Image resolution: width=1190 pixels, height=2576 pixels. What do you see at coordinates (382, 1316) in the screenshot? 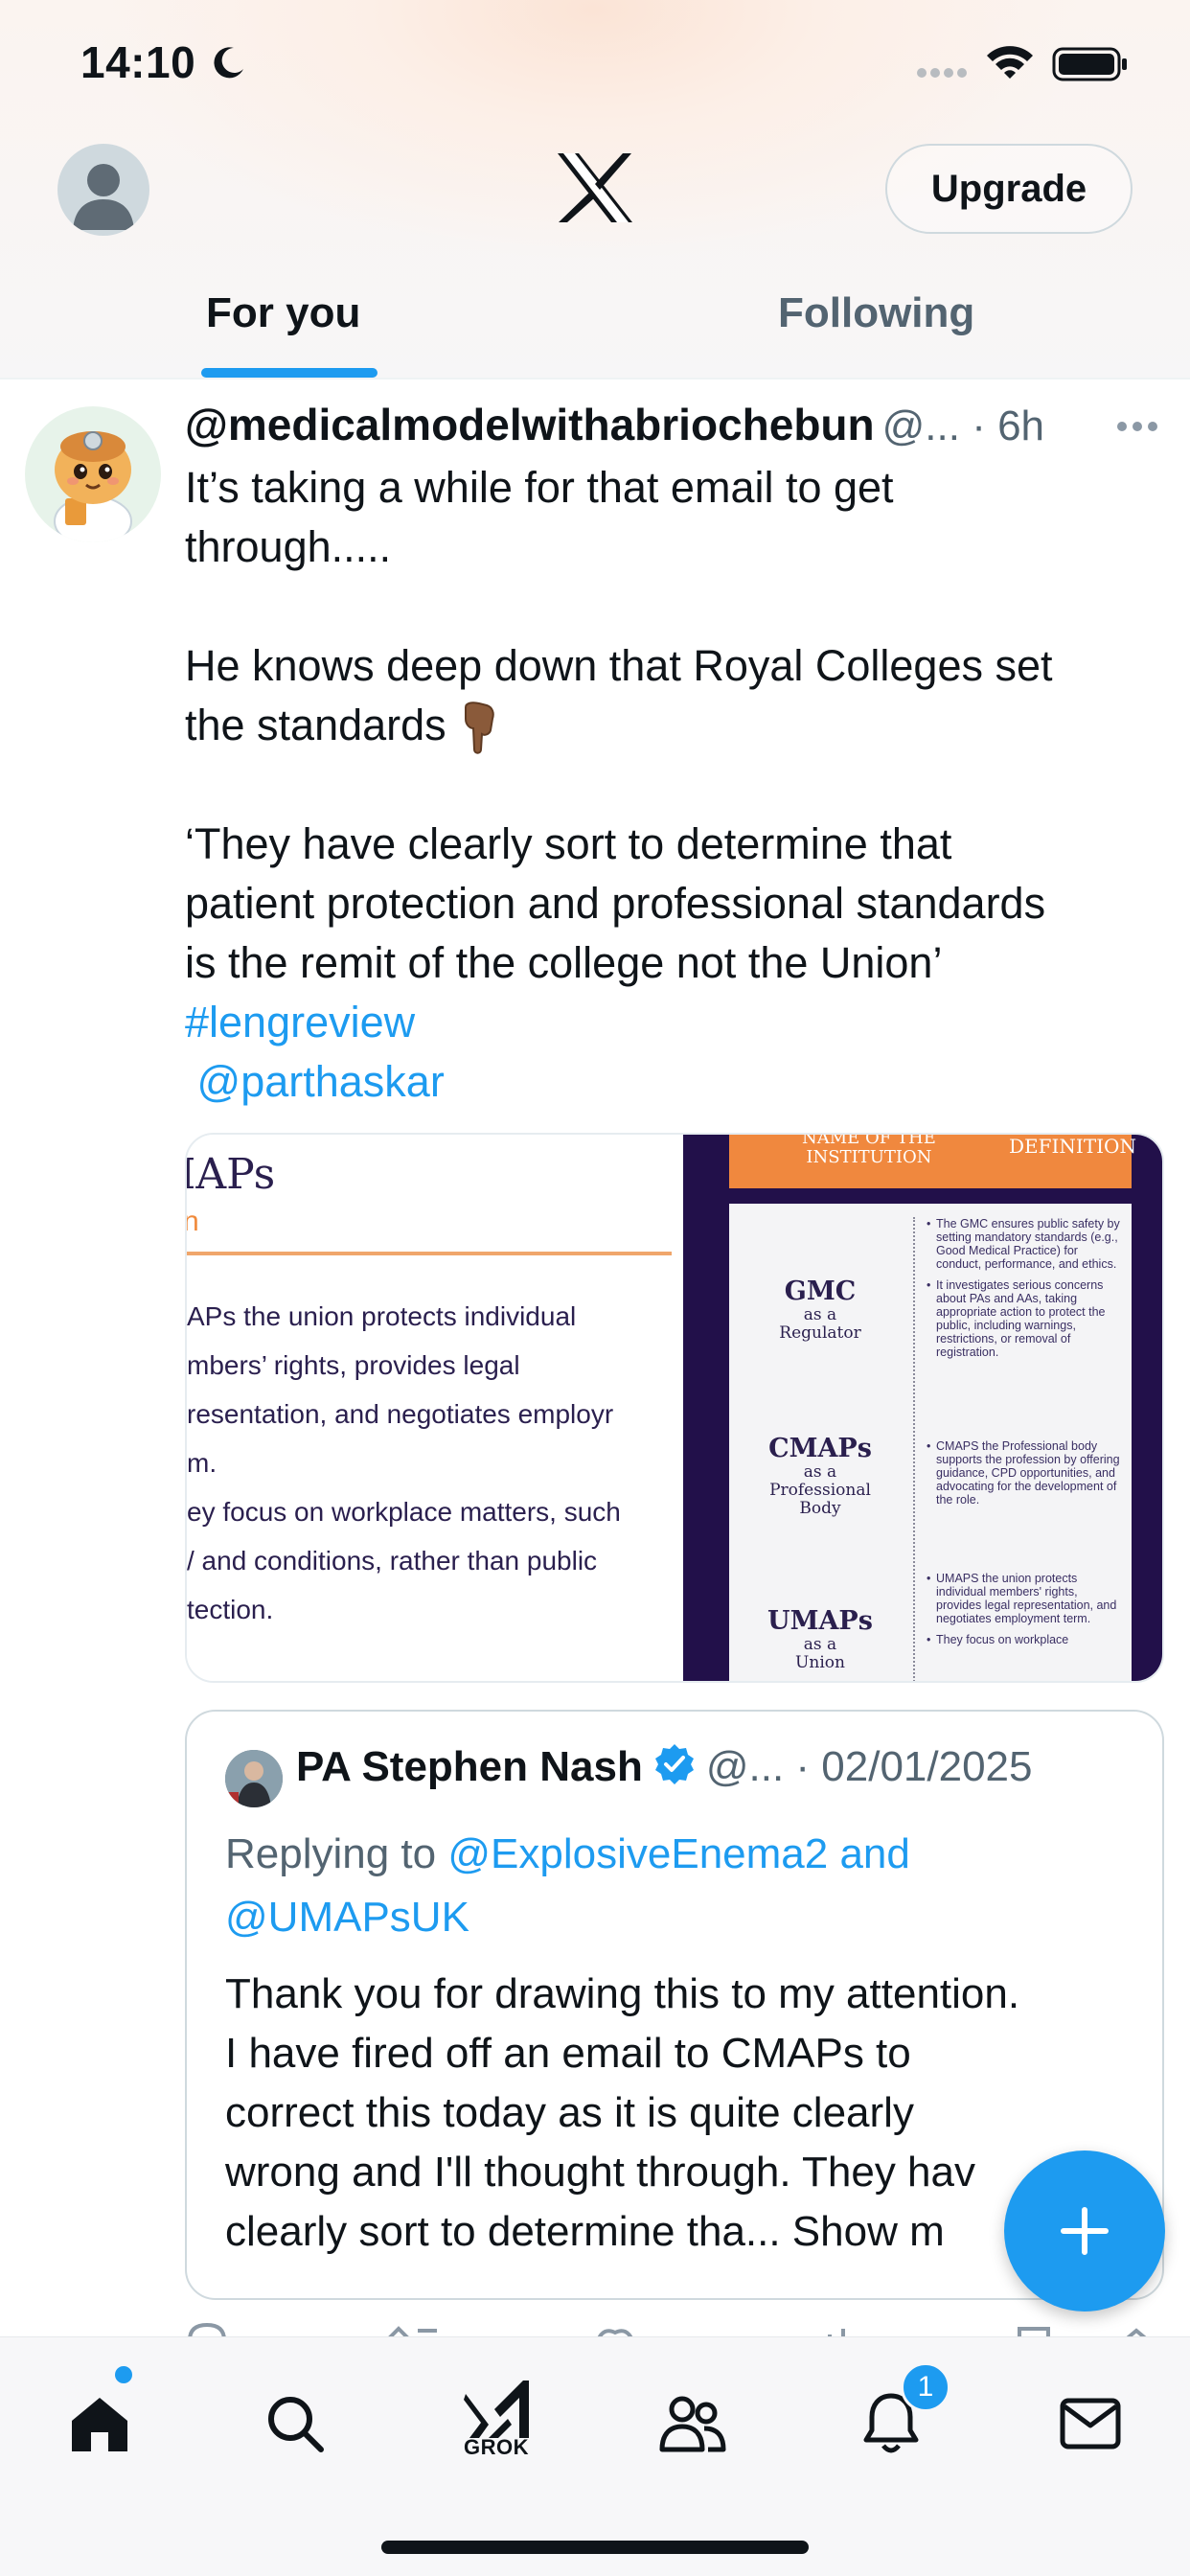
I see `slide-text-line: APs the union protects individual` at bounding box center [382, 1316].